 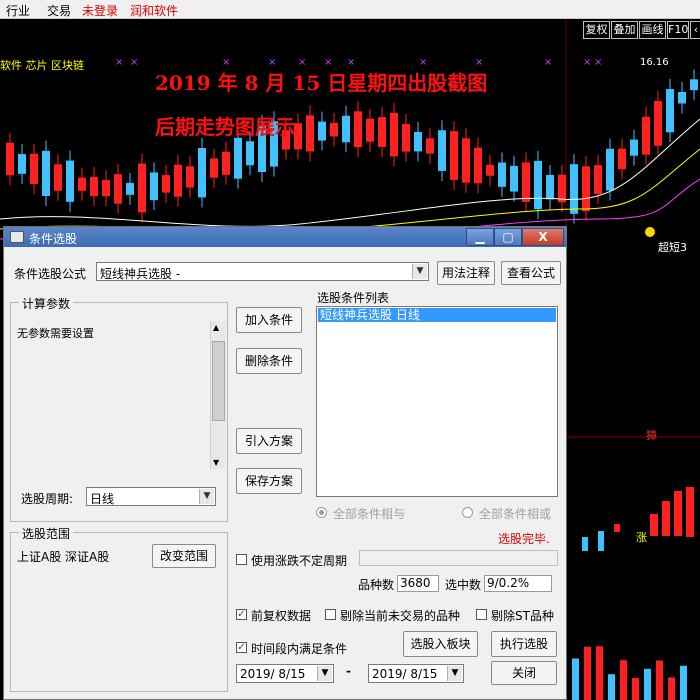 I want to click on import-plan-button: 引入方案, so click(x=269, y=441).